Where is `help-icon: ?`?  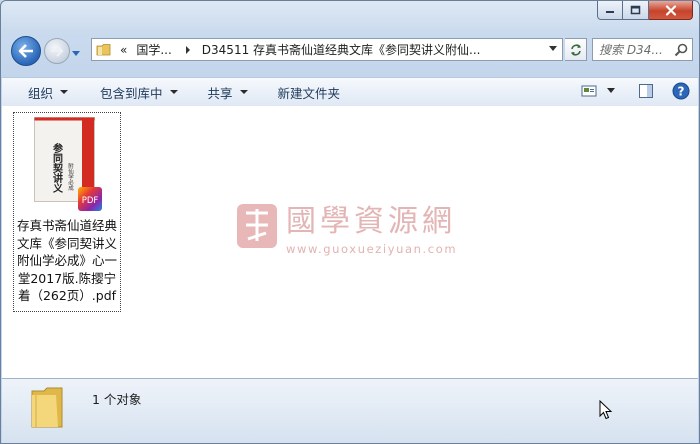 help-icon: ? is located at coordinates (681, 91).